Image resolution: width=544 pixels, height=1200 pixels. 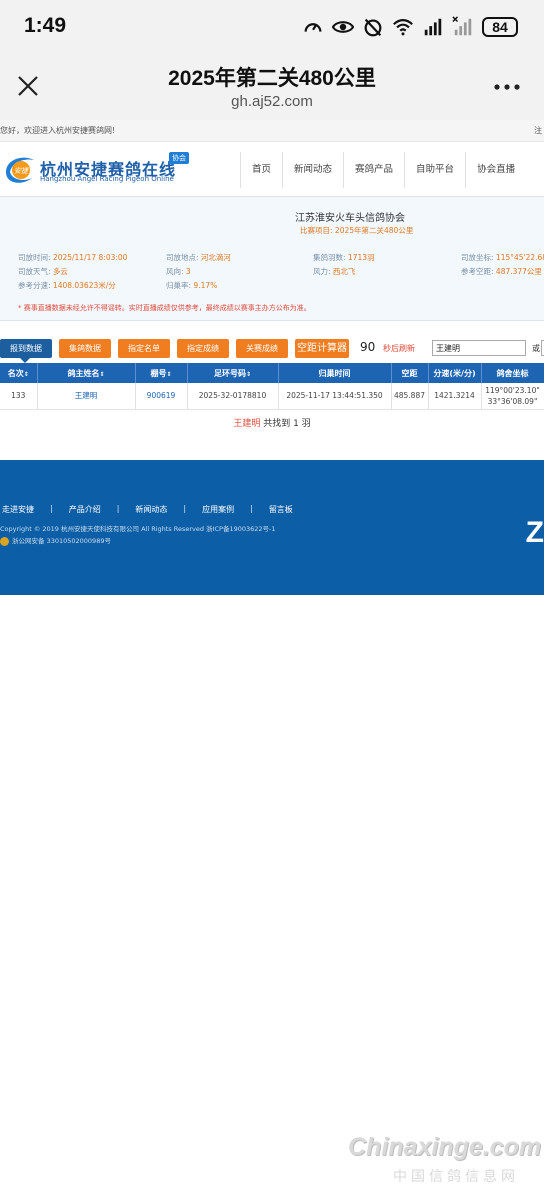 What do you see at coordinates (67, 285) in the screenshot?
I see `info-item: 参考分速: 1408.03623米/分` at bounding box center [67, 285].